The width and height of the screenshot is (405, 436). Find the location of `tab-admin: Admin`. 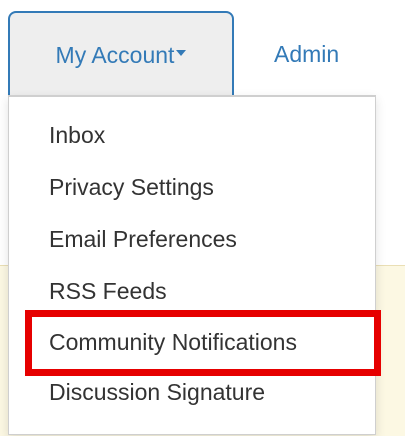

tab-admin: Admin is located at coordinates (306, 54).